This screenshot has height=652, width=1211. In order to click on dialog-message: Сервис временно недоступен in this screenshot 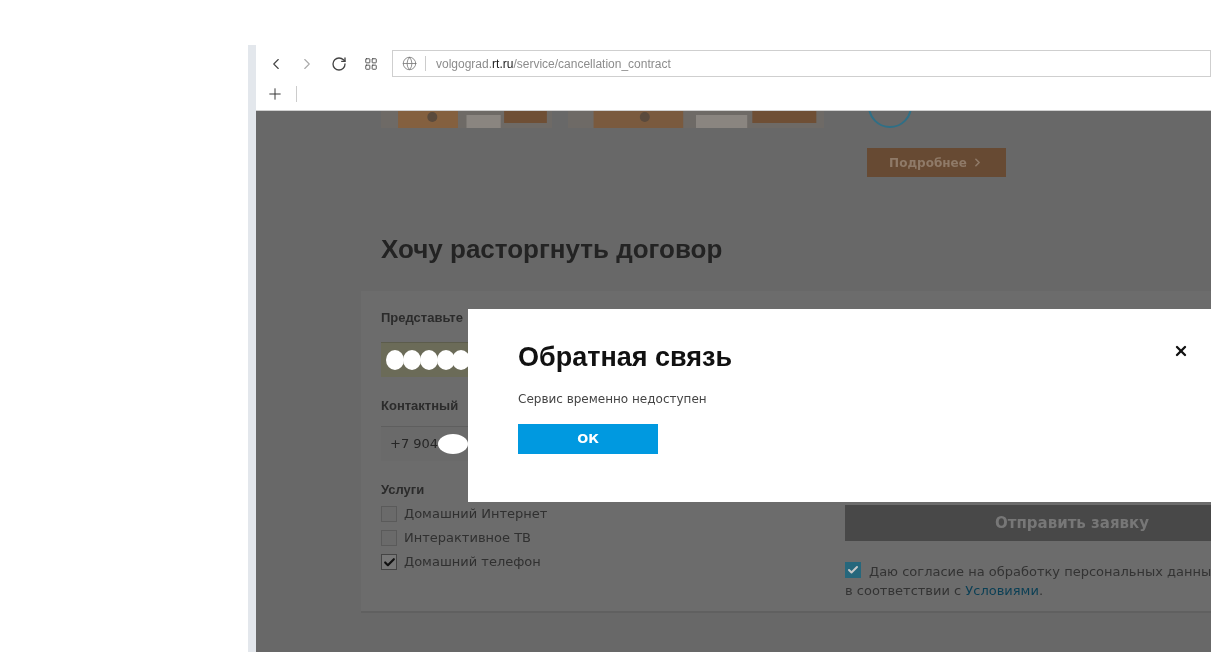, I will do `click(613, 399)`.